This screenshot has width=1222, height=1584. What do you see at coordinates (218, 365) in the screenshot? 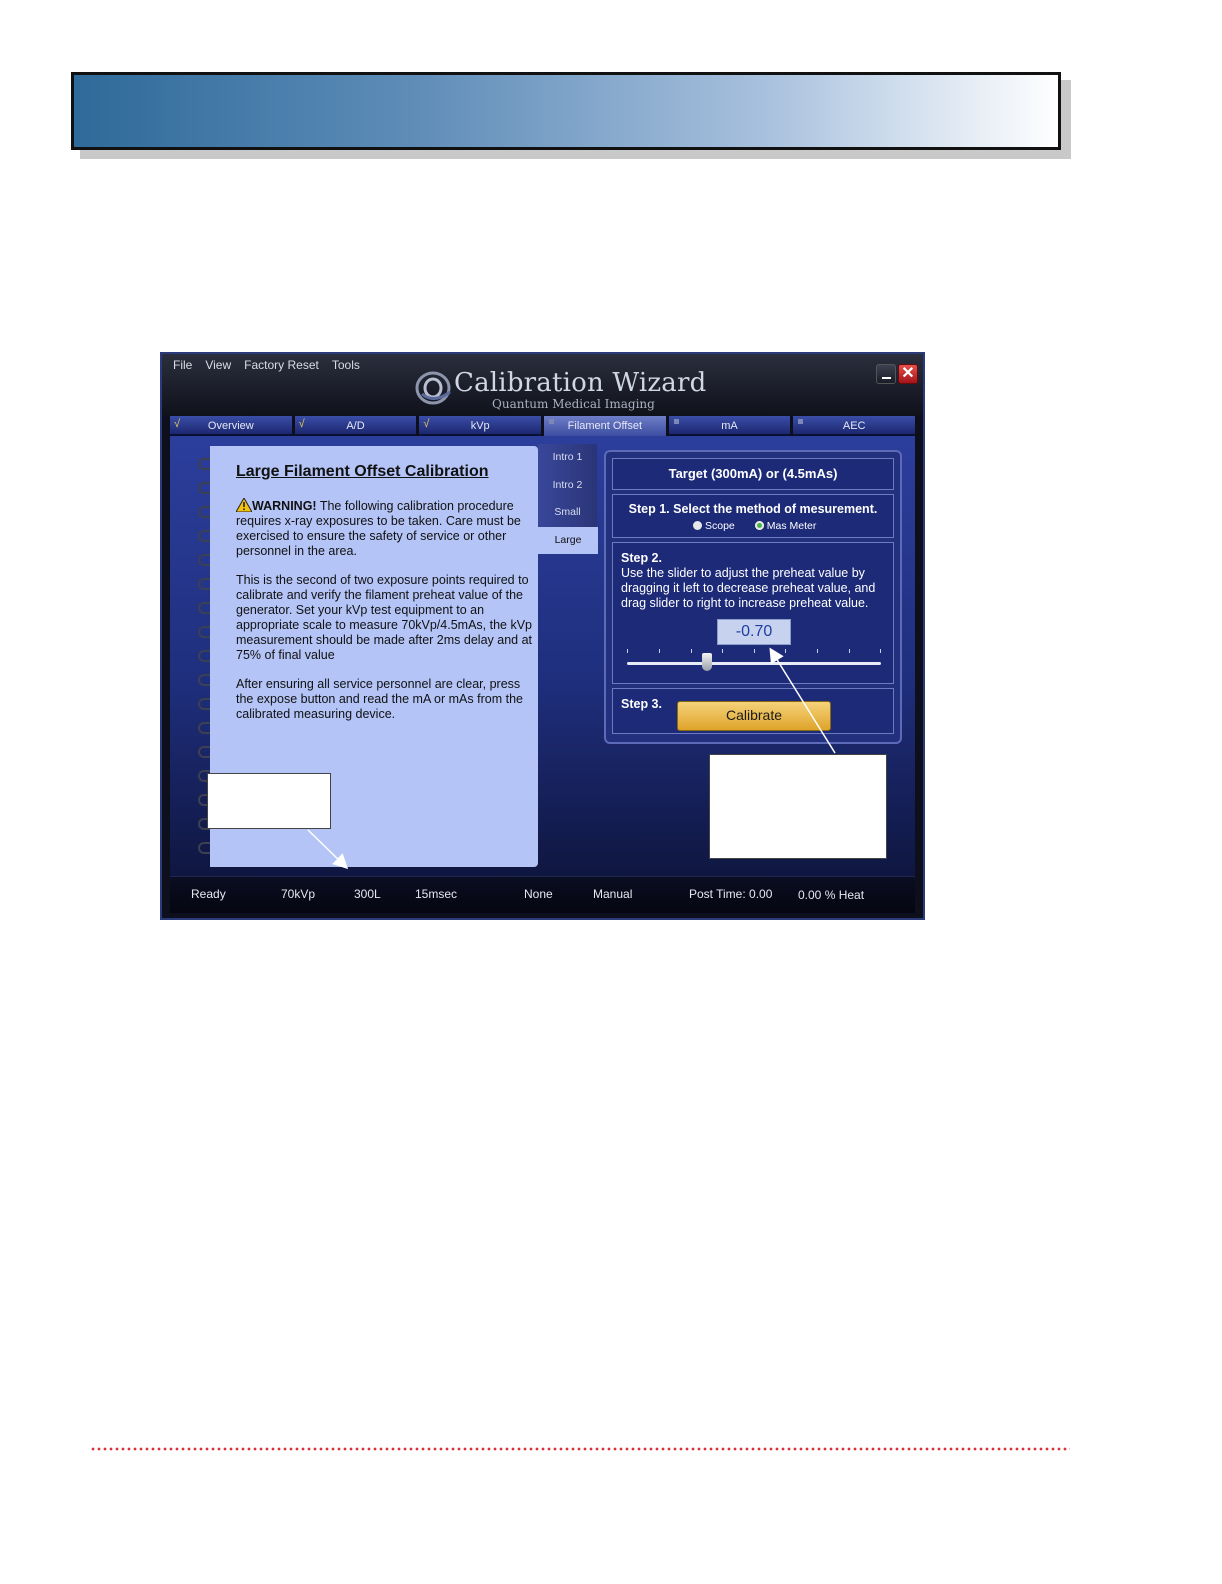
I see `menu-view: View` at bounding box center [218, 365].